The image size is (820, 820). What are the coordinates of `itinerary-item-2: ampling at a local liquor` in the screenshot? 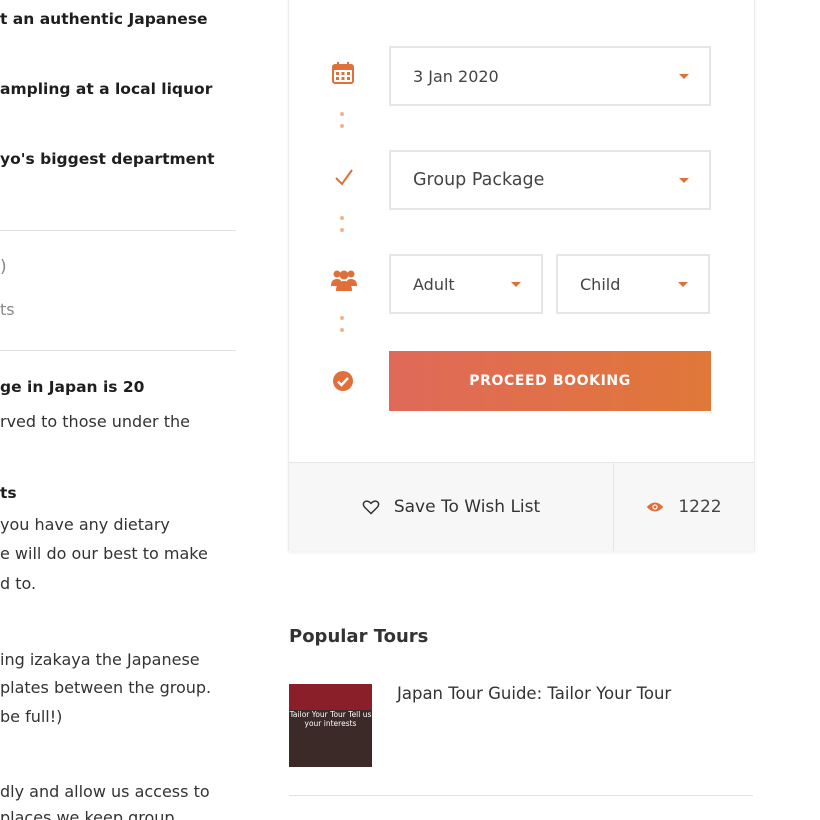 It's located at (106, 89).